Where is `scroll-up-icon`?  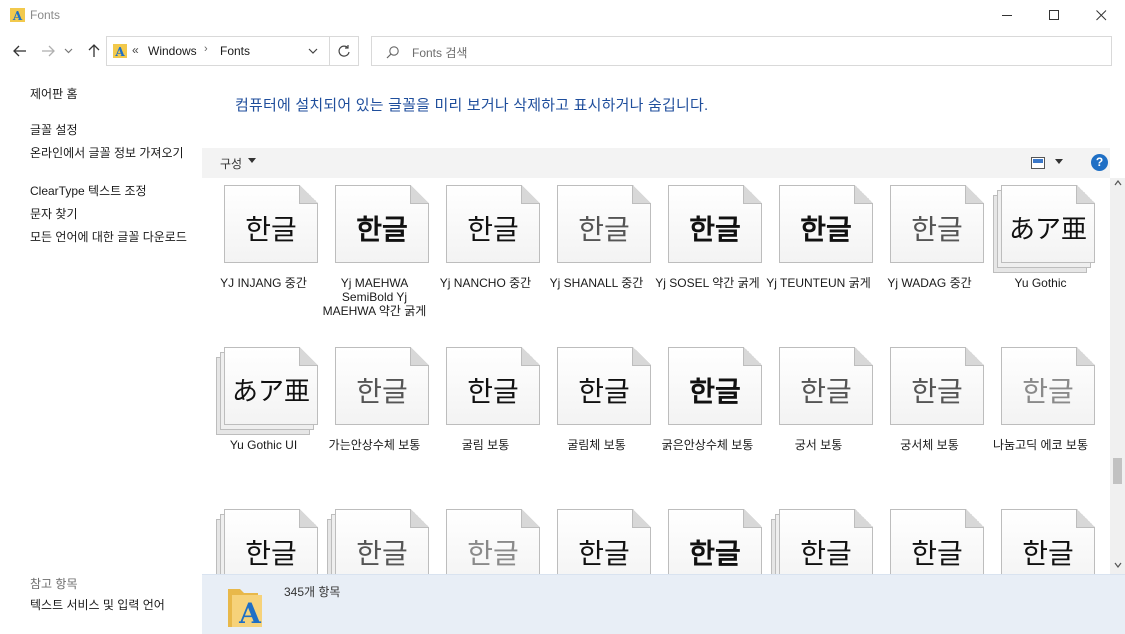
scroll-up-icon is located at coordinates (1118, 183).